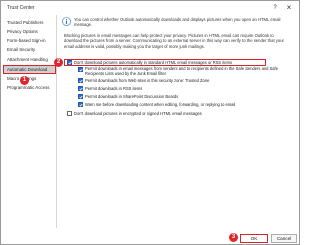 The height and width of the screenshot is (245, 320). Describe the element at coordinates (284, 238) in the screenshot. I see `cancel-button: Cancel` at that location.